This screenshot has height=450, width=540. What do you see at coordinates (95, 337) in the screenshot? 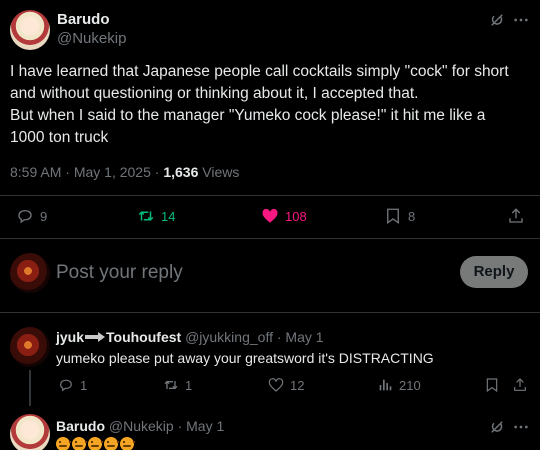
I see `arrow-100-icon` at bounding box center [95, 337].